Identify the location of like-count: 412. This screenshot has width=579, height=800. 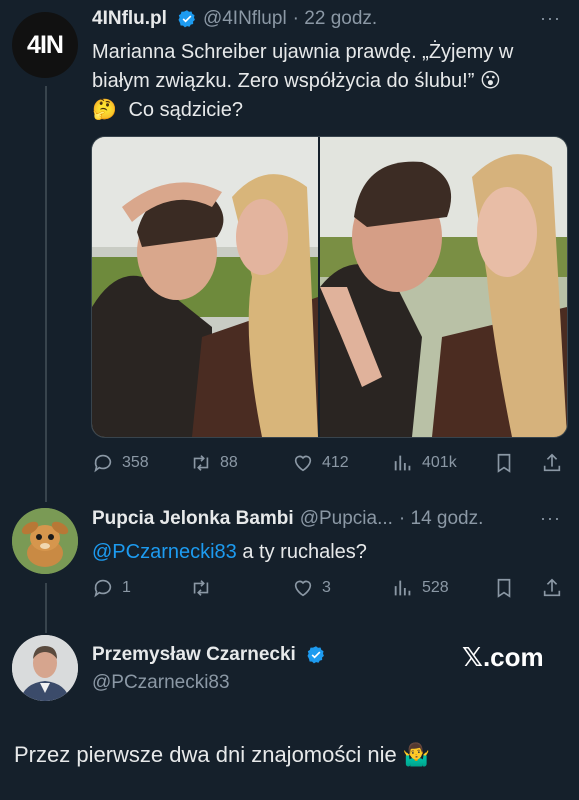
(335, 462).